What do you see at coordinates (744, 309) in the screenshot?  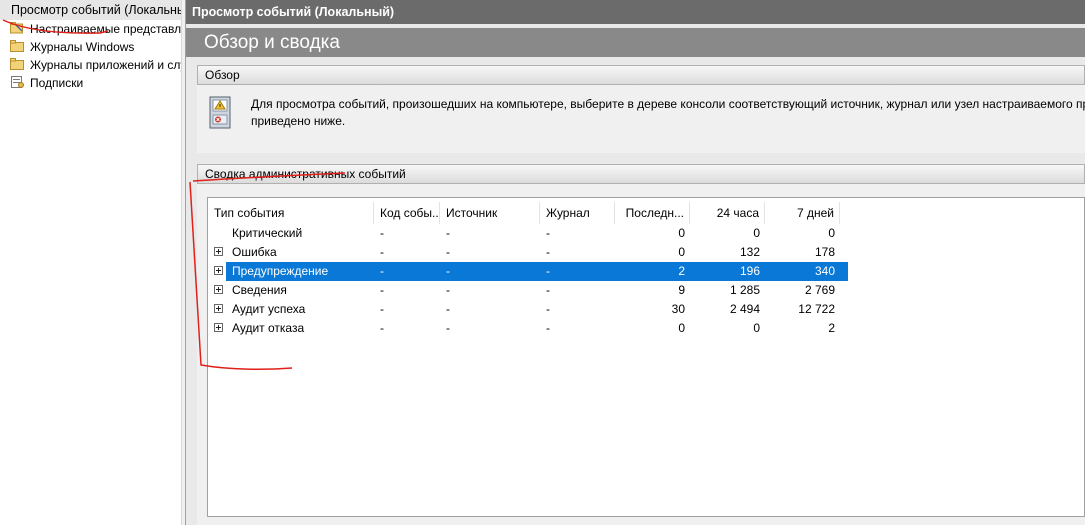 I see `cell-h24: 2 494` at bounding box center [744, 309].